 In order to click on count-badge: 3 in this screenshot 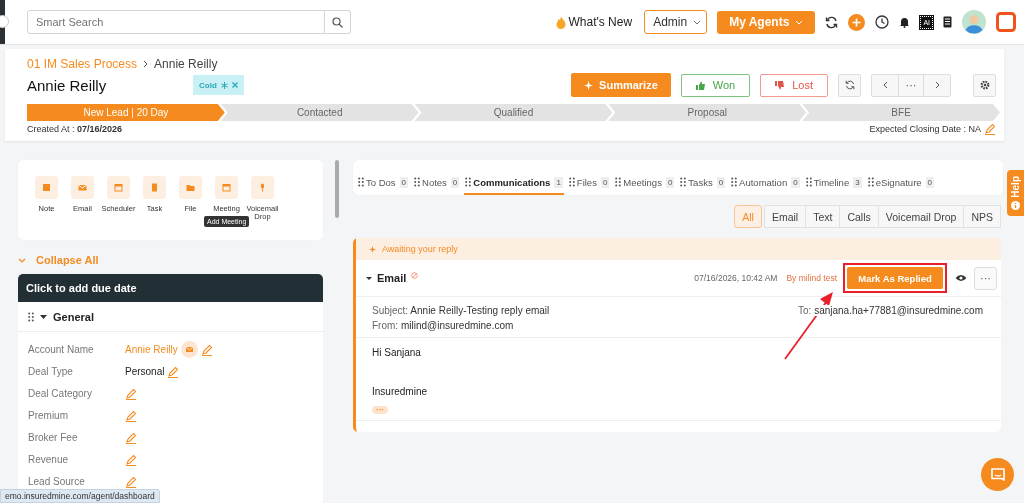, I will do `click(857, 182)`.